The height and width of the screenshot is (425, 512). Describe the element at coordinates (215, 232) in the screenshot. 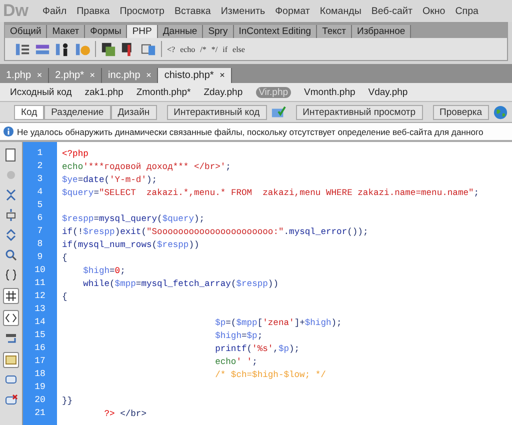

I see `code-line: if(!$respp)exit("Soooooooooooooooooooooo:".mysql_error());` at that location.